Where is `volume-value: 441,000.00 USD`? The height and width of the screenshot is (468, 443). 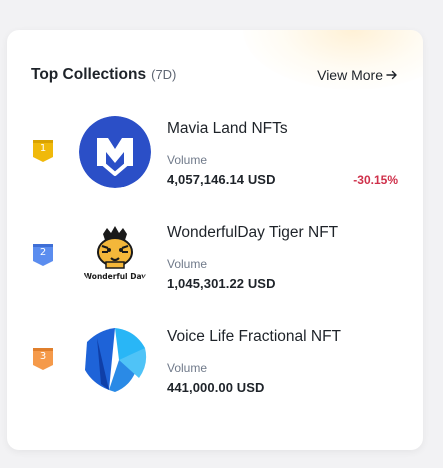
volume-value: 441,000.00 USD is located at coordinates (216, 387).